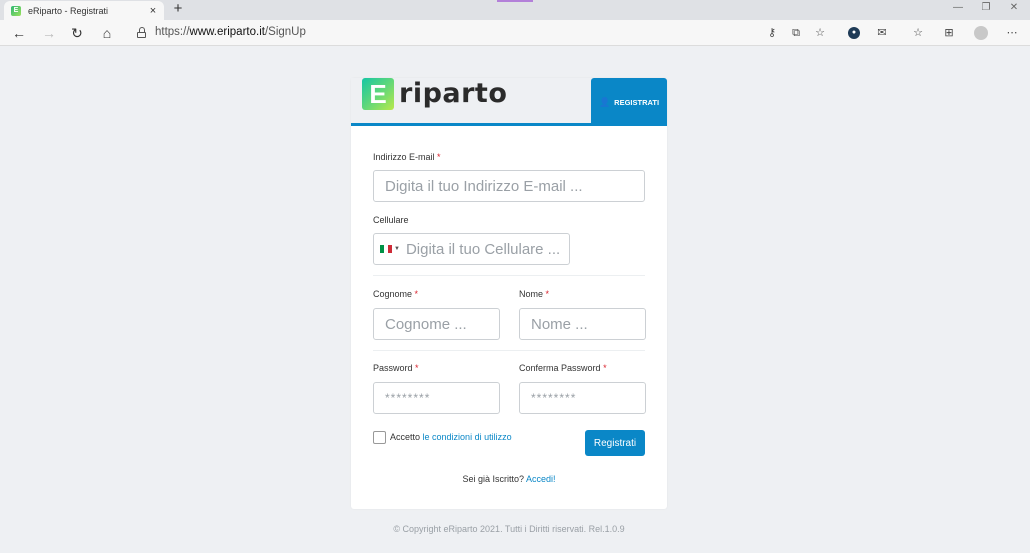 The width and height of the screenshot is (1030, 553). Describe the element at coordinates (604, 101) in the screenshot. I see `user-plus-icon: 👤` at that location.